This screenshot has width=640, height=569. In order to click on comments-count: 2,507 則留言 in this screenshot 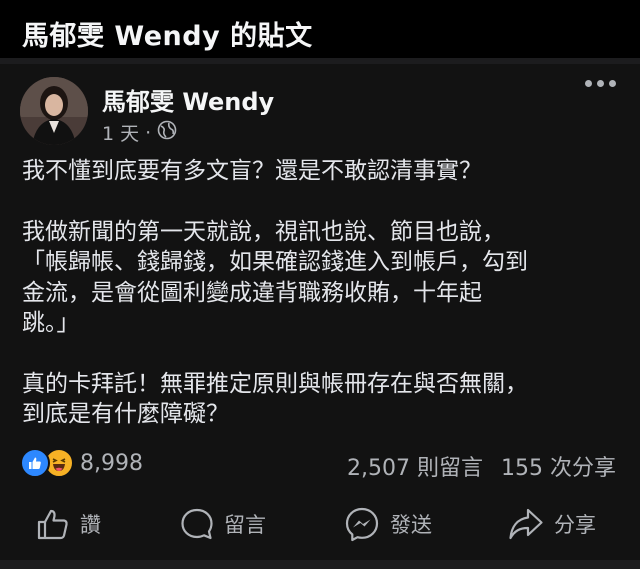, I will do `click(415, 466)`.